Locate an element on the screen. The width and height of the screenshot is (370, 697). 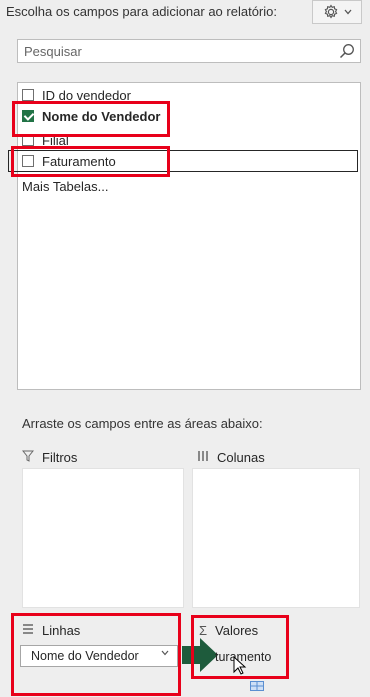
gear-icon is located at coordinates (331, 12).